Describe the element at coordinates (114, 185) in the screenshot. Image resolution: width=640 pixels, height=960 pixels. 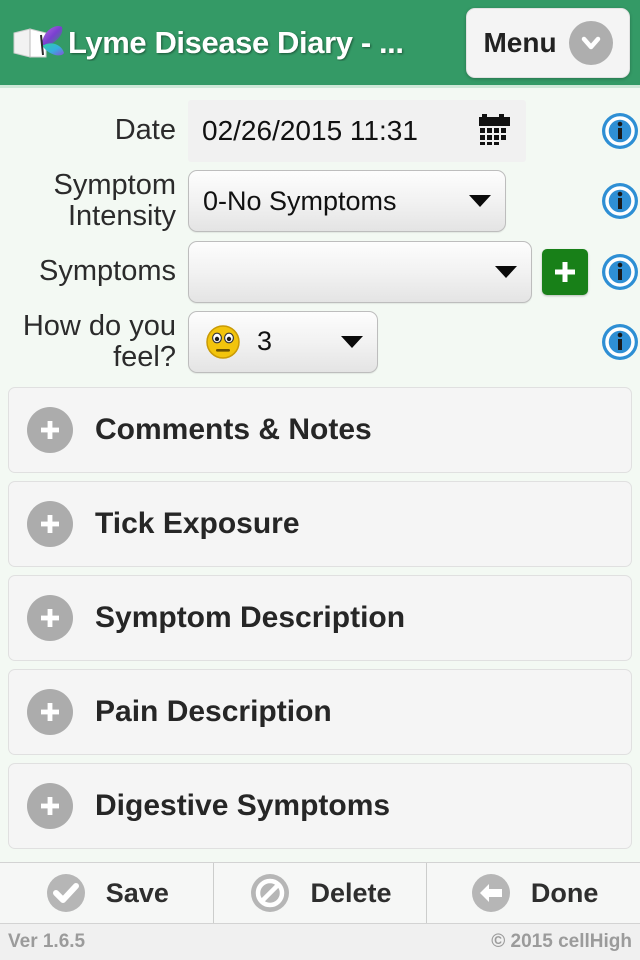
I see `symptom-intensity-label-line1: Symptom` at that location.